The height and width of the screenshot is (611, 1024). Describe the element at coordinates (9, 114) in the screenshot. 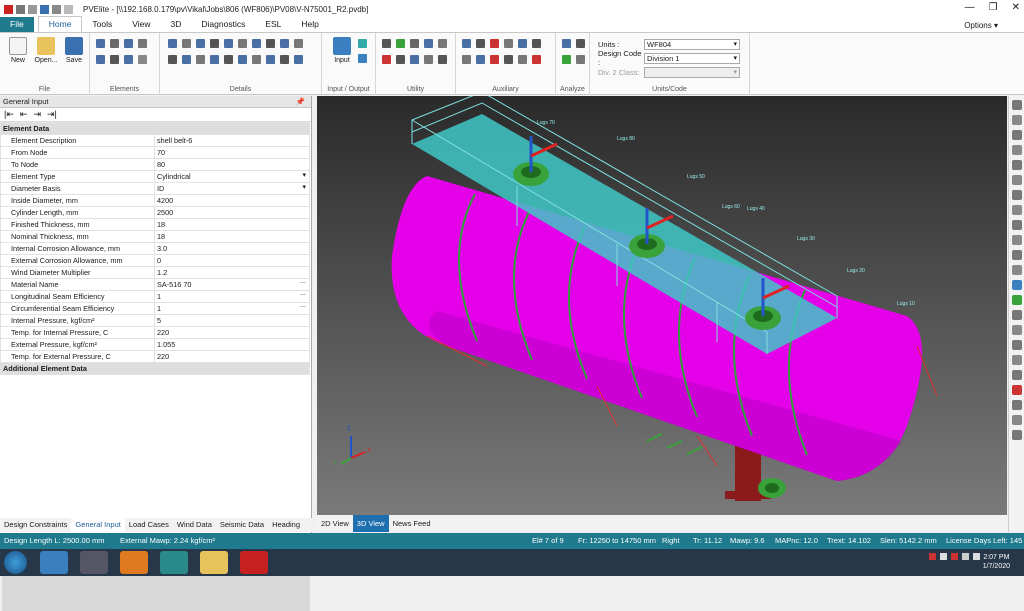

I see `first-element-icon: |⇤` at that location.